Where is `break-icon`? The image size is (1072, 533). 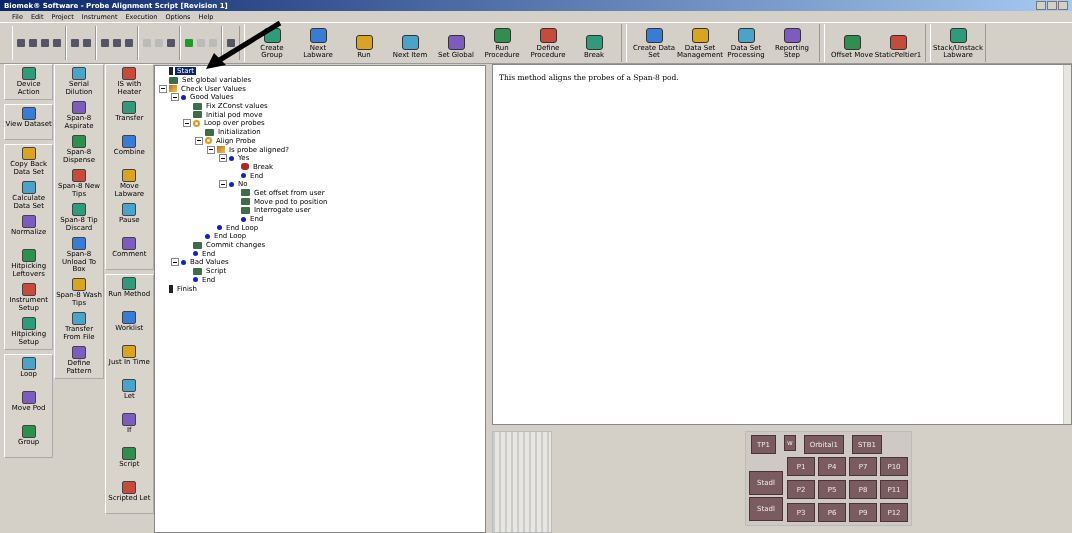 break-icon is located at coordinates (245, 167).